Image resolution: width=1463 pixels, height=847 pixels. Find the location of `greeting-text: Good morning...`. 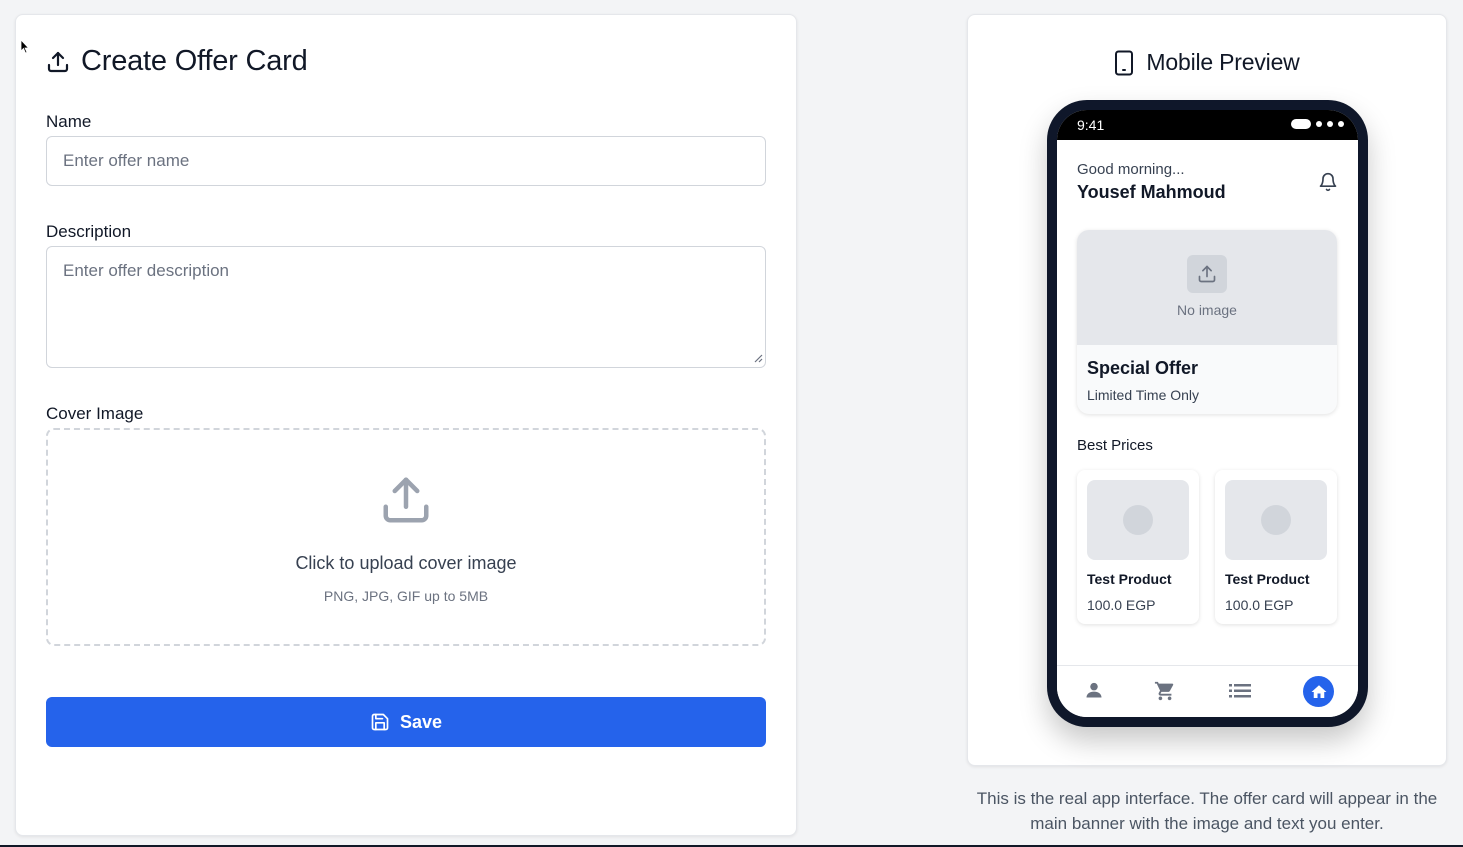

greeting-text: Good morning... is located at coordinates (1131, 169).